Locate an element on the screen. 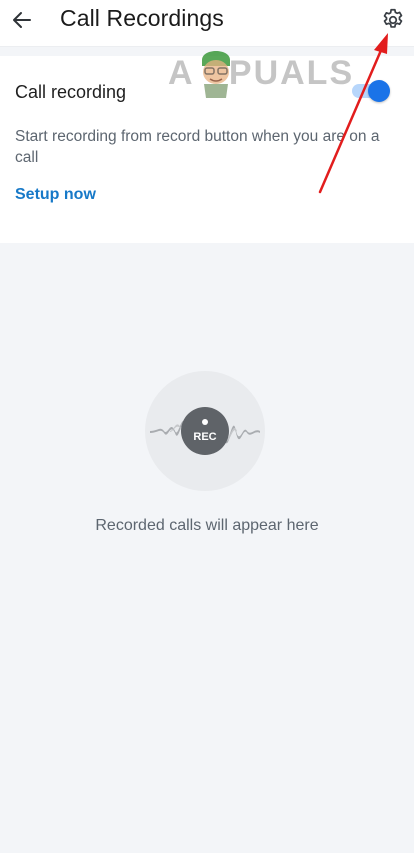 The height and width of the screenshot is (853, 414). page-title: Call Recordings is located at coordinates (142, 18).